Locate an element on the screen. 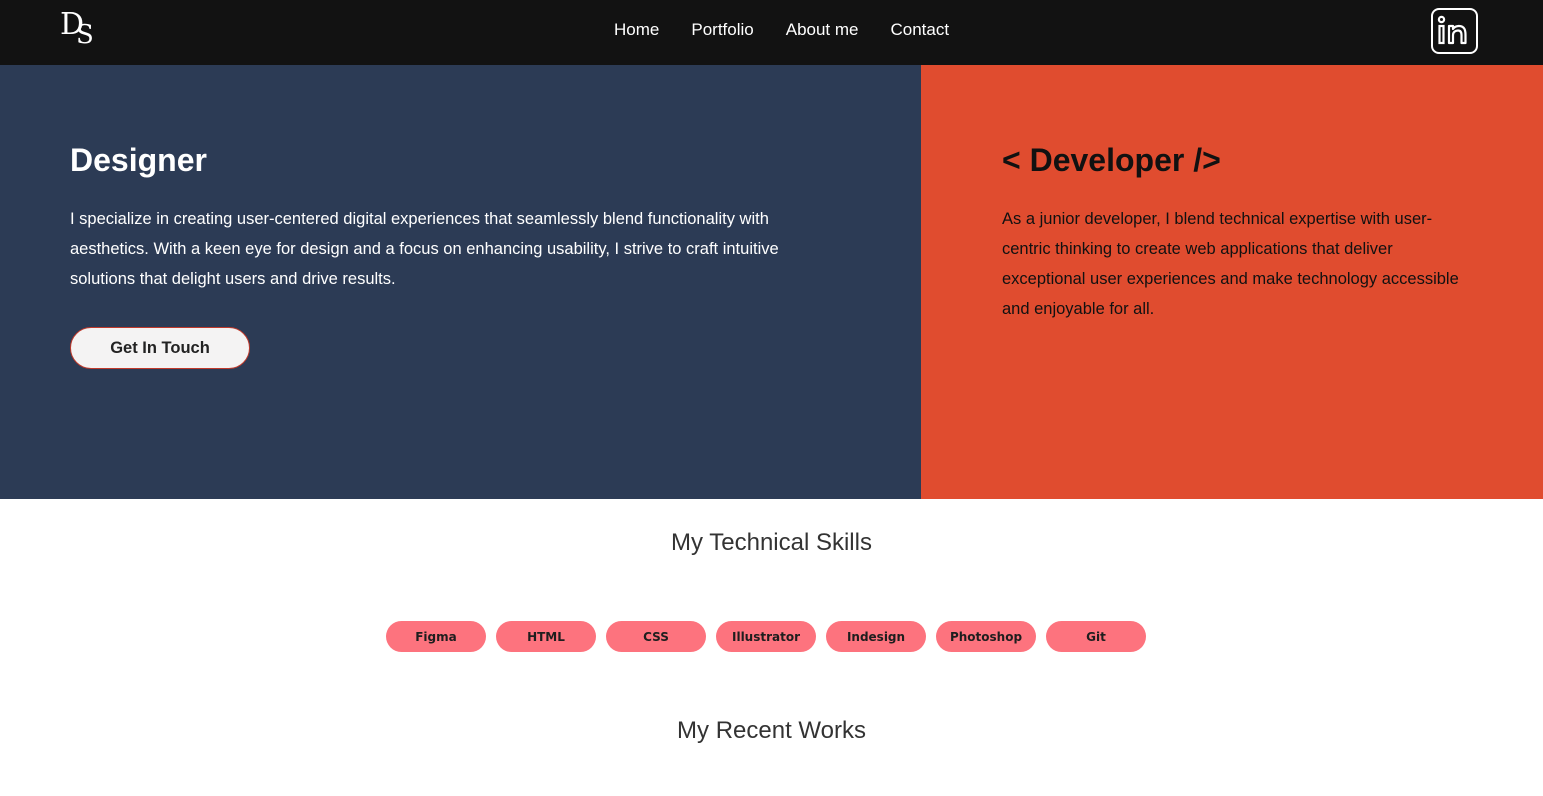 Image resolution: width=1543 pixels, height=796 pixels. skill-pill-figma: Figma is located at coordinates (436, 636).